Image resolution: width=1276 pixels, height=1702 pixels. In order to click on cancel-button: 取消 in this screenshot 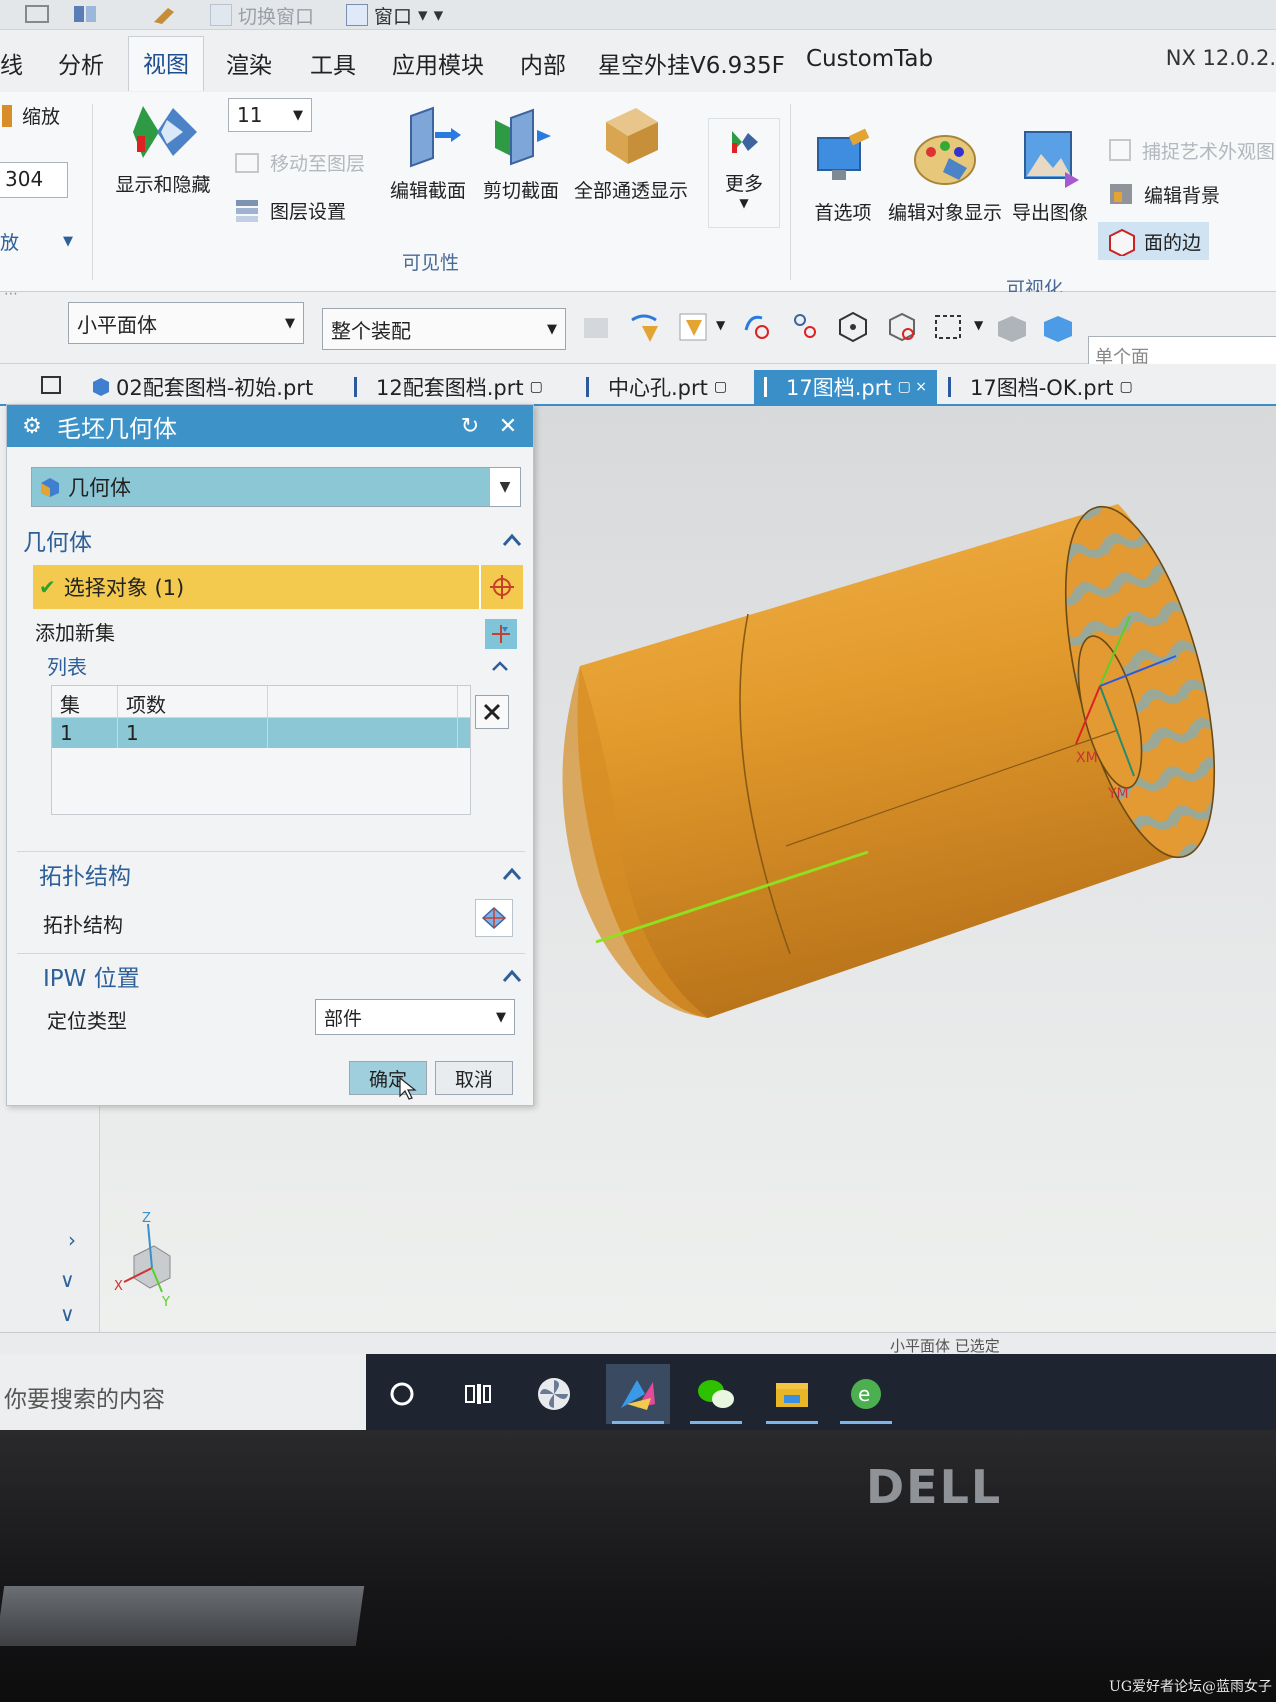, I will do `click(474, 1078)`.